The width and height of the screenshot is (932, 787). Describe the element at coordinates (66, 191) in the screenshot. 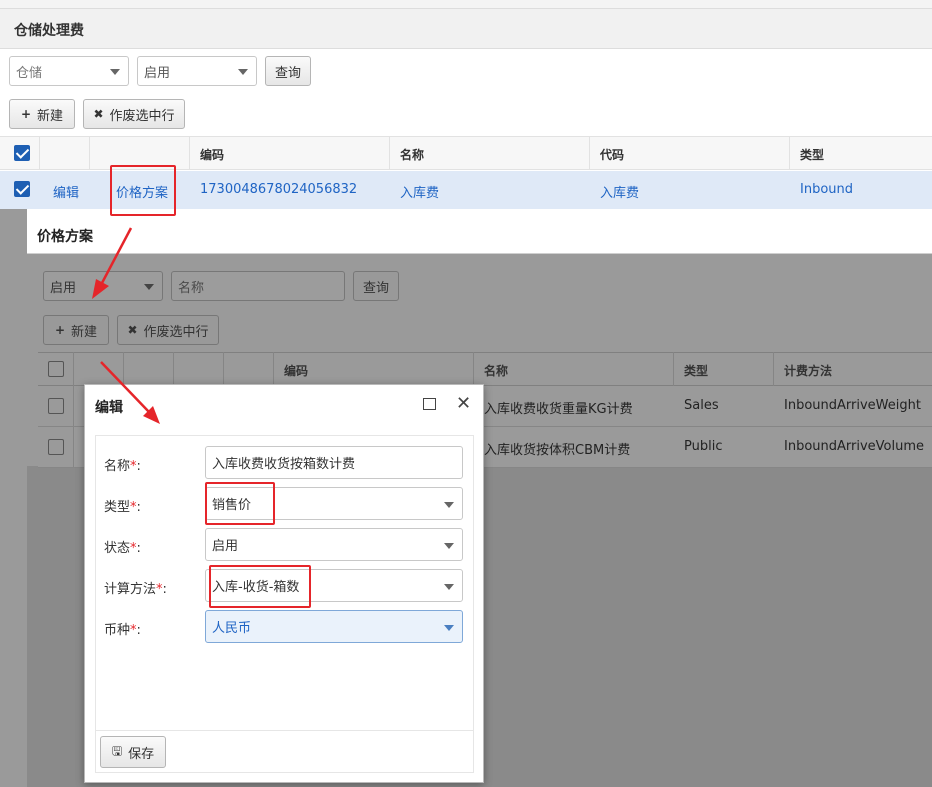

I see `row-edit-link: 编辑` at that location.